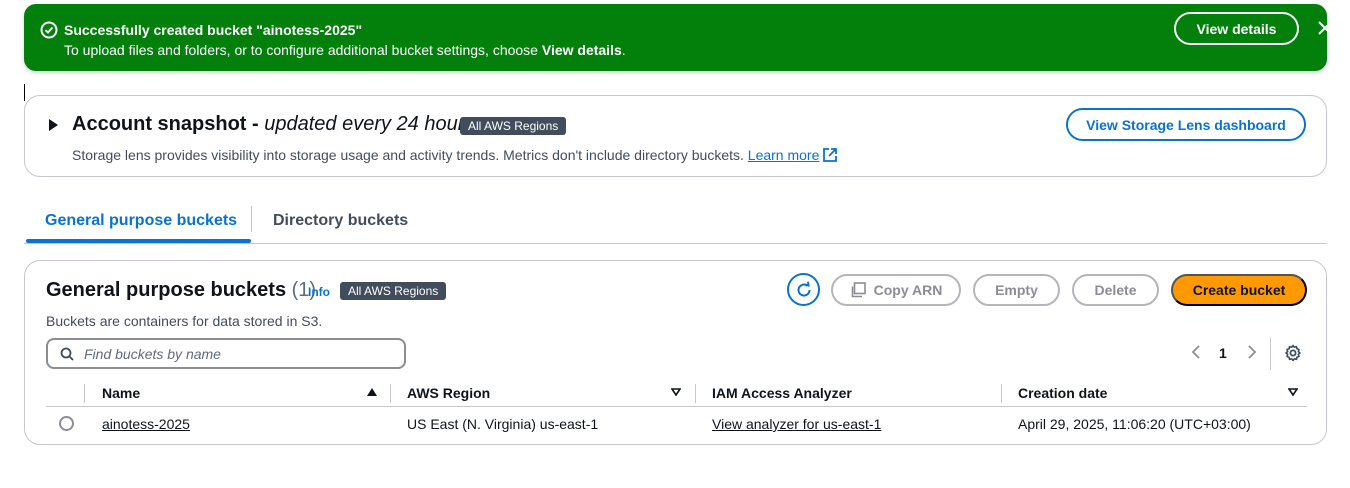 Image resolution: width=1350 pixels, height=488 pixels. What do you see at coordinates (67, 354) in the screenshot?
I see `search-icon` at bounding box center [67, 354].